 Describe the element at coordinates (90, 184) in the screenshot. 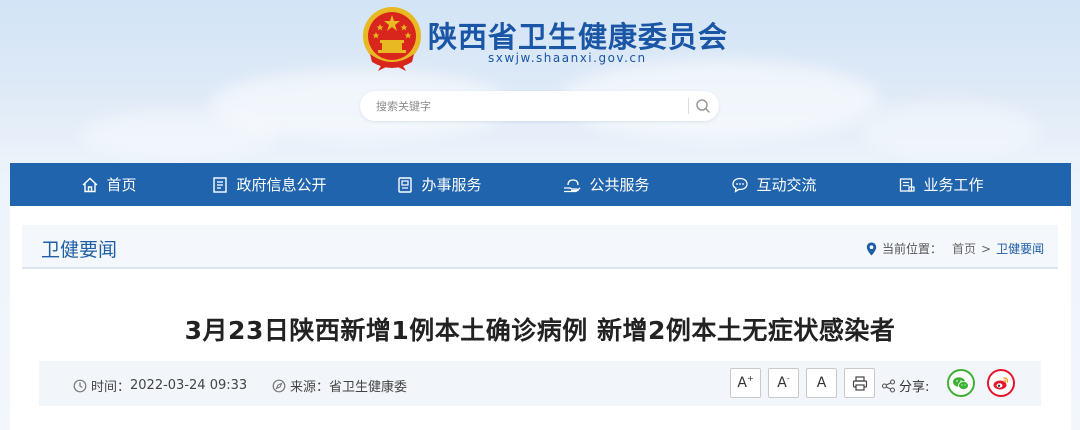

I see `home-icon` at that location.